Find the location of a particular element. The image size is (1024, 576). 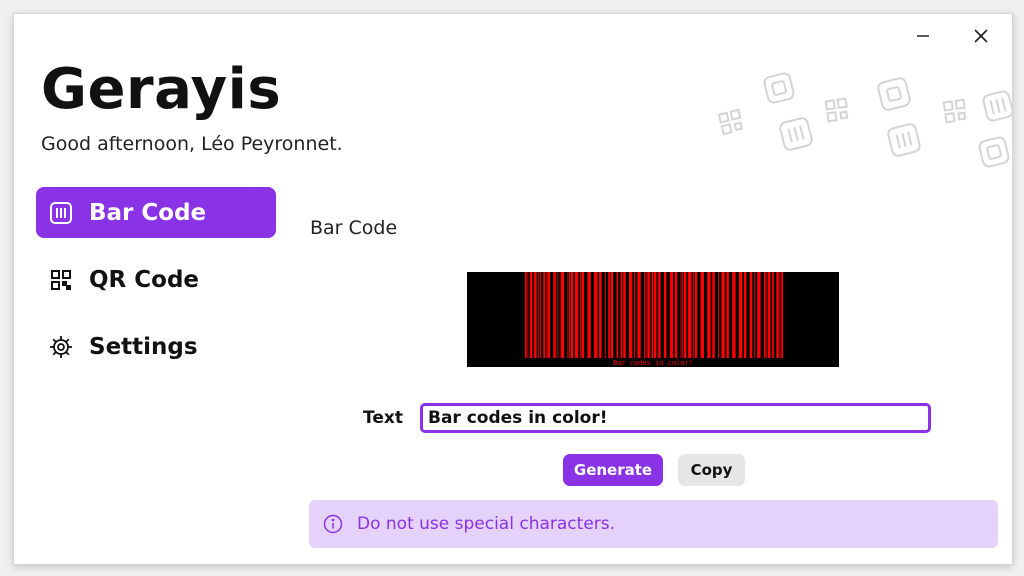

sidebar-item-label: QR Code is located at coordinates (144, 279).